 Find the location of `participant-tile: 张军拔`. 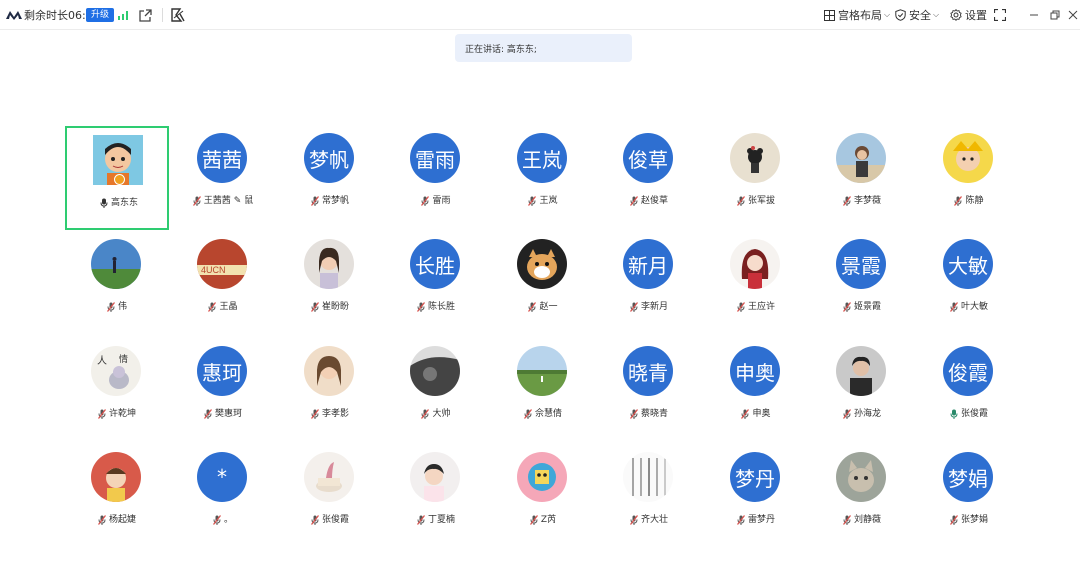

participant-tile: 张军拔 is located at coordinates (756, 178).